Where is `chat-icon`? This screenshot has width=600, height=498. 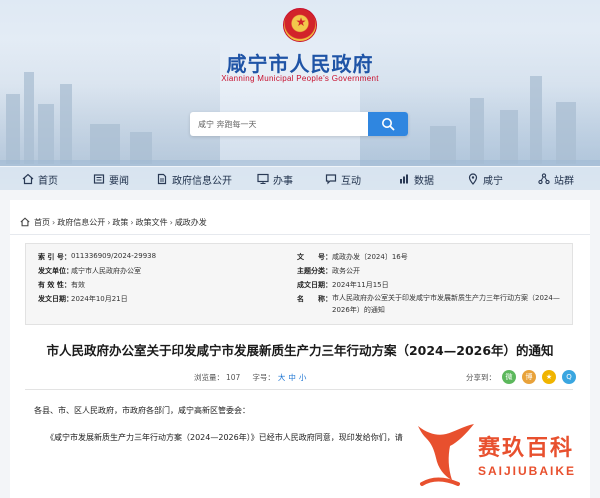 chat-icon is located at coordinates (331, 179).